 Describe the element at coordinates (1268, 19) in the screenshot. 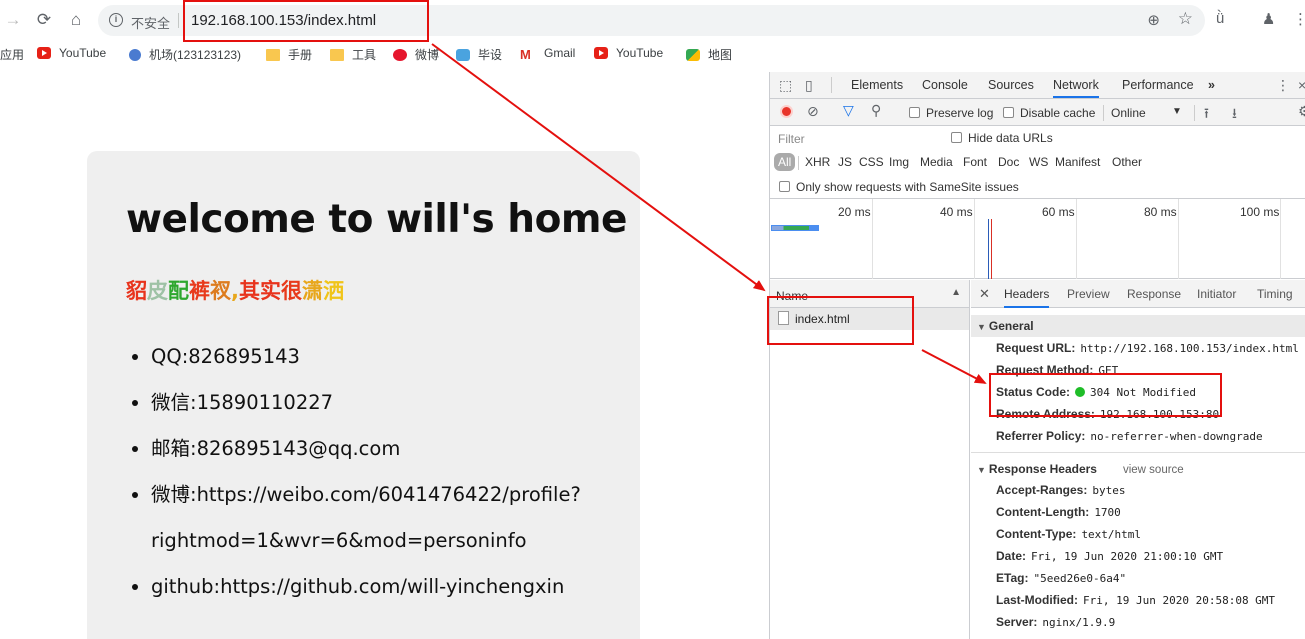

I see `profile-avatar-icon: ♟` at that location.